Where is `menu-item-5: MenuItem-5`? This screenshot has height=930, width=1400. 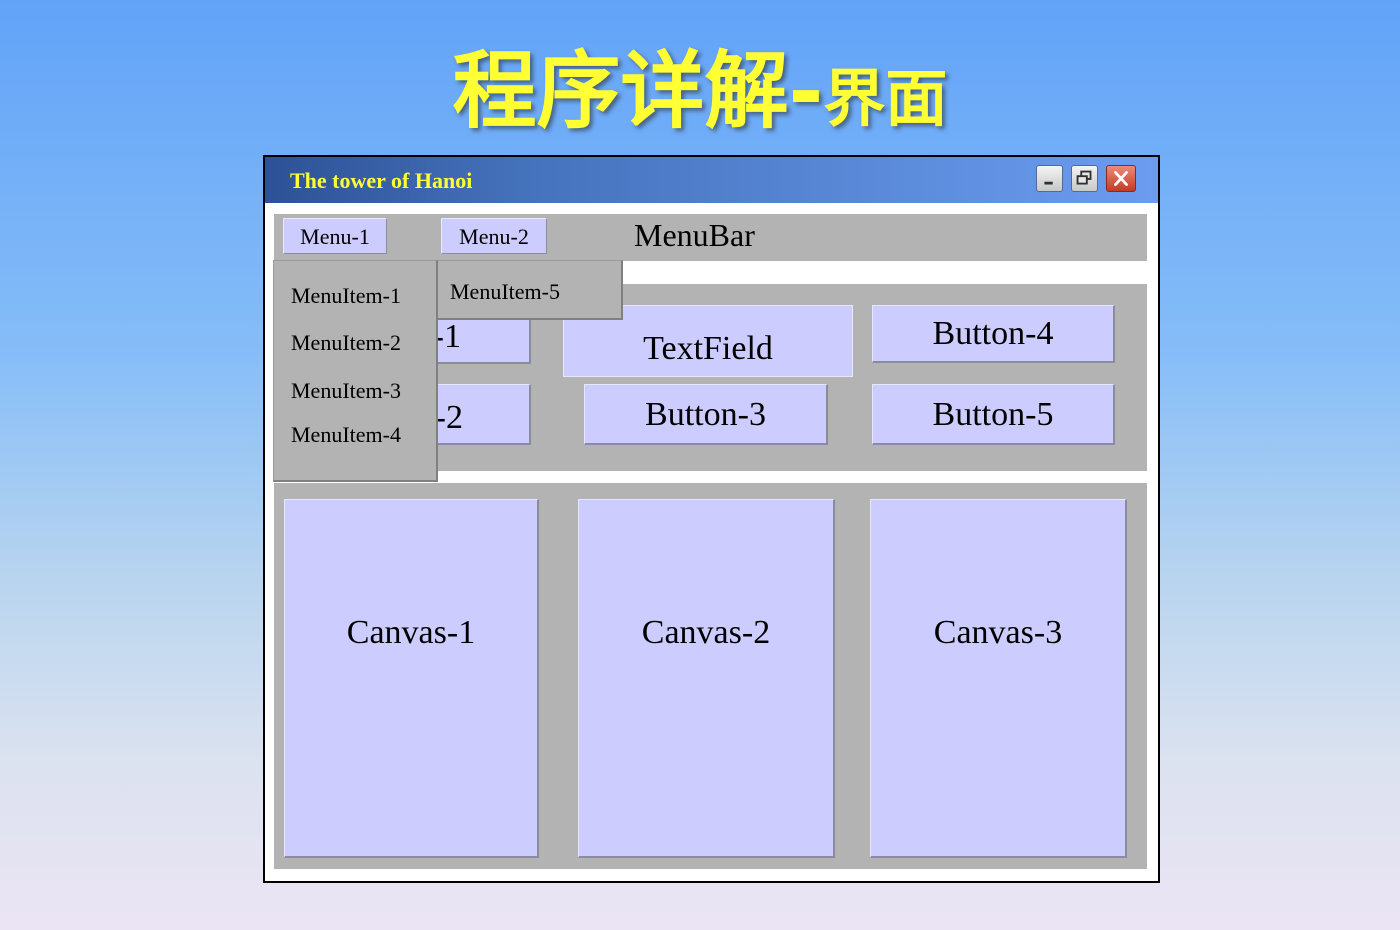
menu-item-5: MenuItem-5 is located at coordinates (505, 292).